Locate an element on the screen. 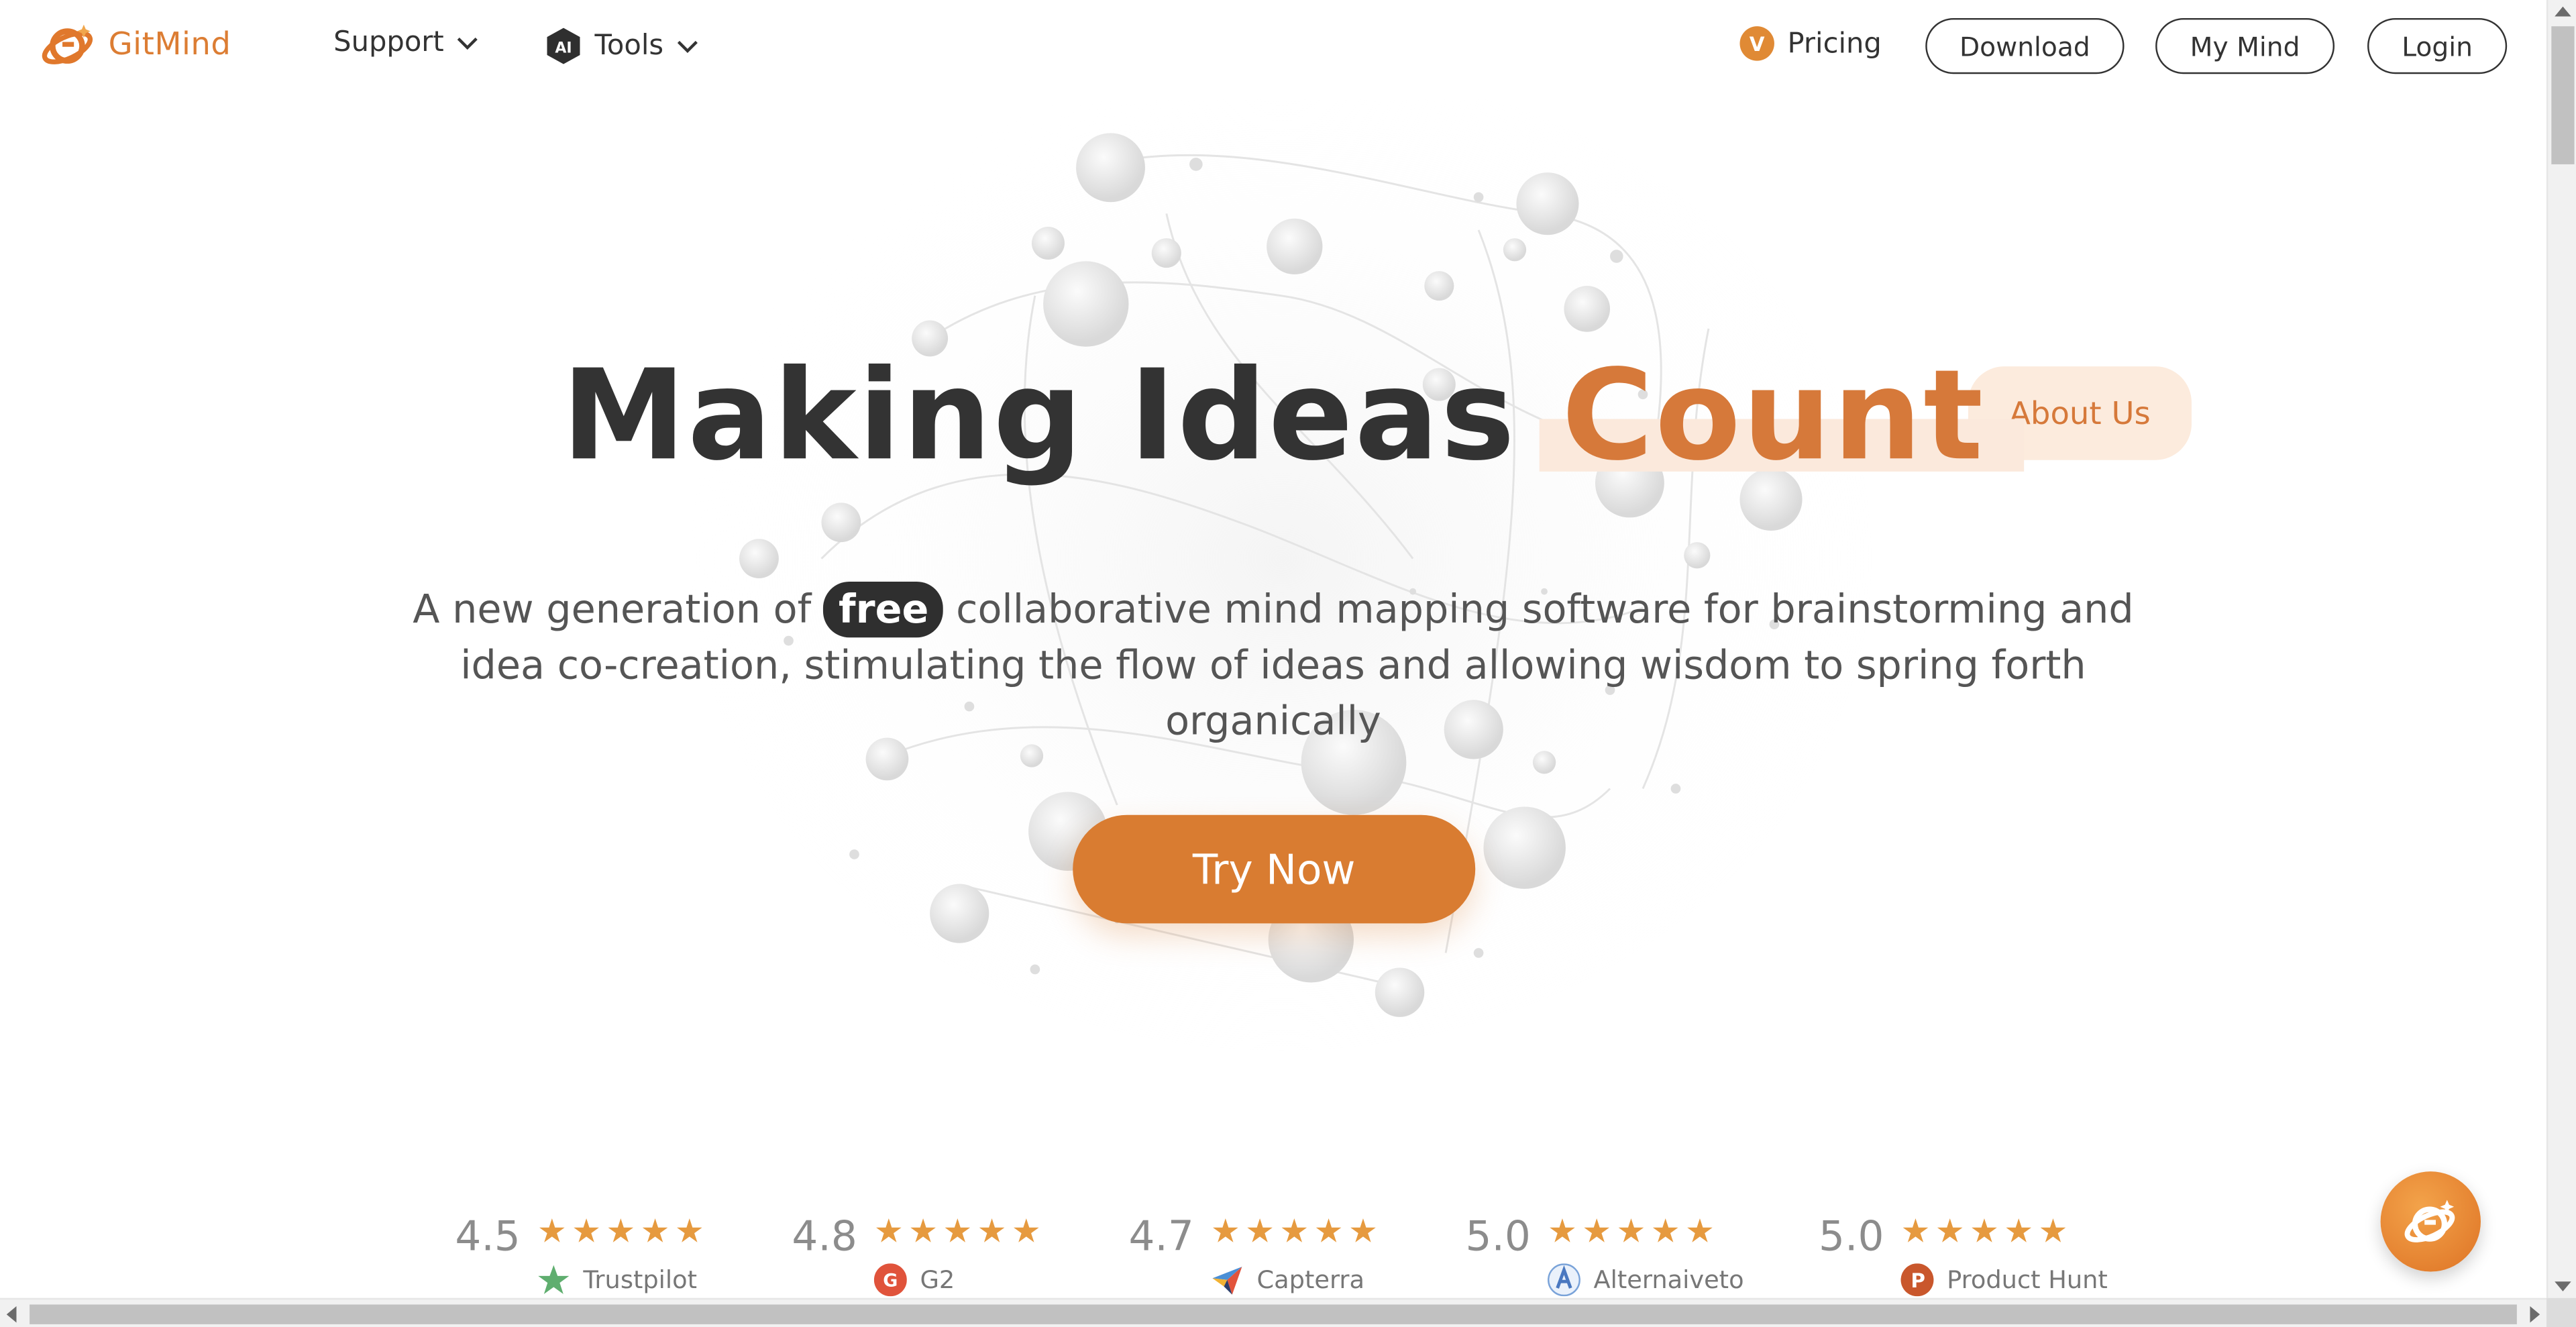 This screenshot has height=1327, width=2576. ai-badge-icon: AI is located at coordinates (563, 46).